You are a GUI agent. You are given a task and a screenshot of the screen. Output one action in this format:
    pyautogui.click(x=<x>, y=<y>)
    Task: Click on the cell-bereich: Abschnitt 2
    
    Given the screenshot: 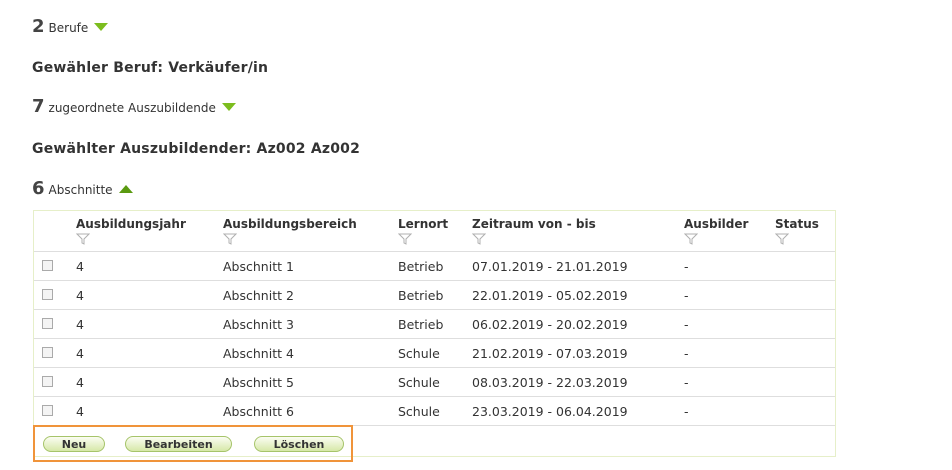 What is the action you would take?
    pyautogui.click(x=310, y=295)
    